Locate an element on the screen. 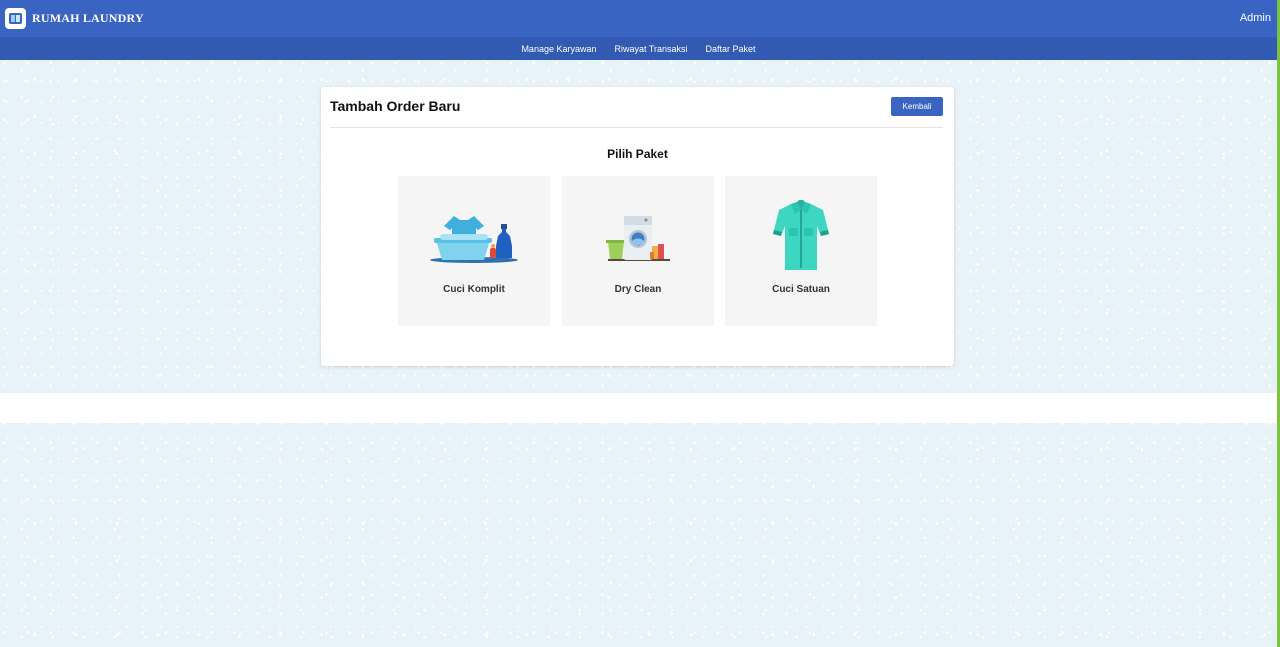  top-header: RUMAH LAUNDRY Admin is located at coordinates (638, 18).